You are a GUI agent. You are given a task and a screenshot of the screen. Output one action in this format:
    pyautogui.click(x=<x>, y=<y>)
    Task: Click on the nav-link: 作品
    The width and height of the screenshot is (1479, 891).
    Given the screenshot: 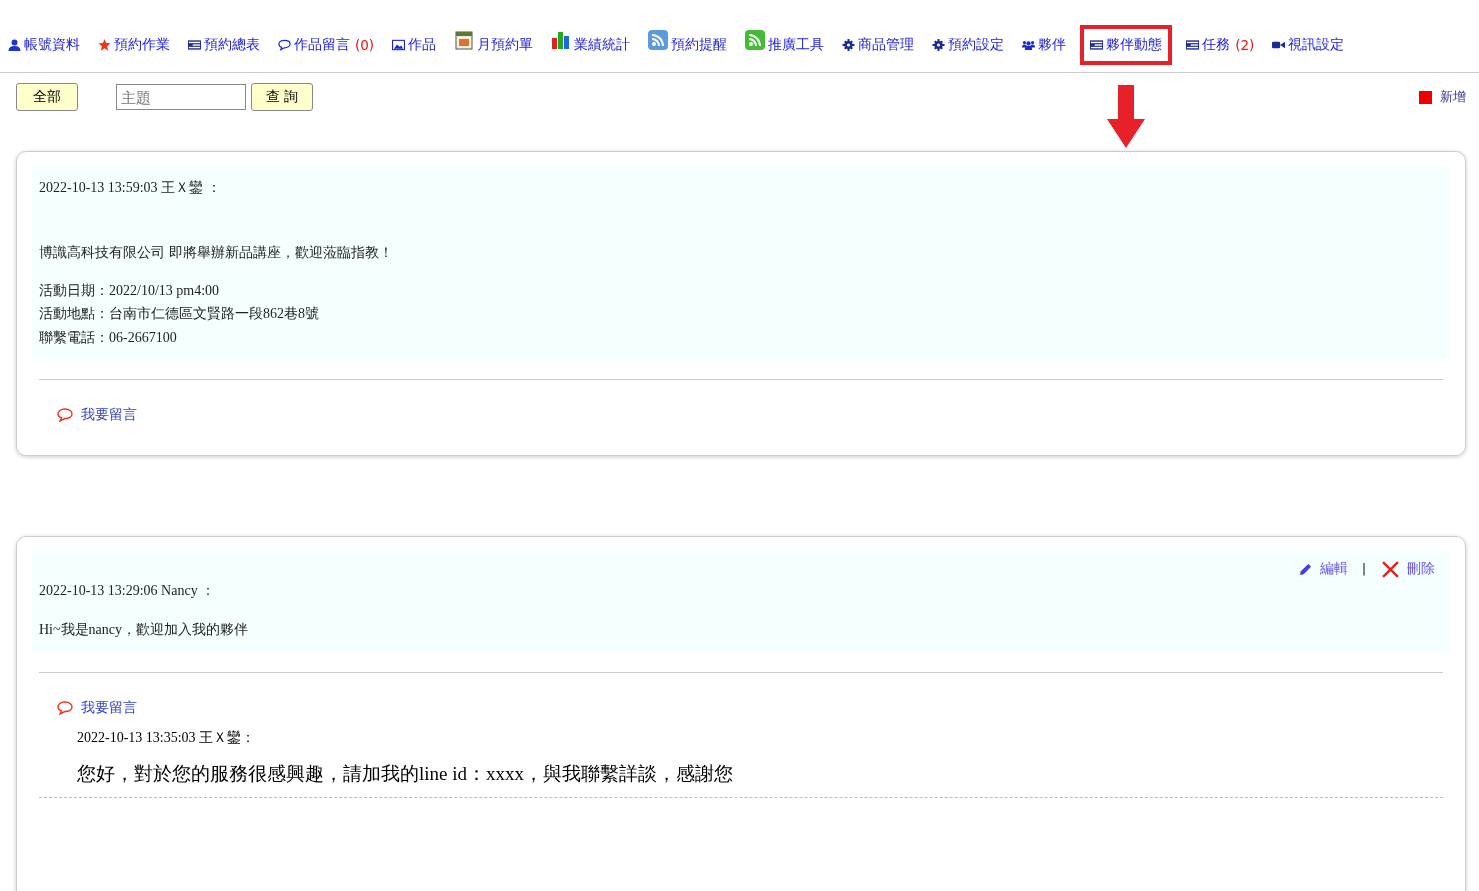 What is the action you would take?
    pyautogui.click(x=414, y=45)
    